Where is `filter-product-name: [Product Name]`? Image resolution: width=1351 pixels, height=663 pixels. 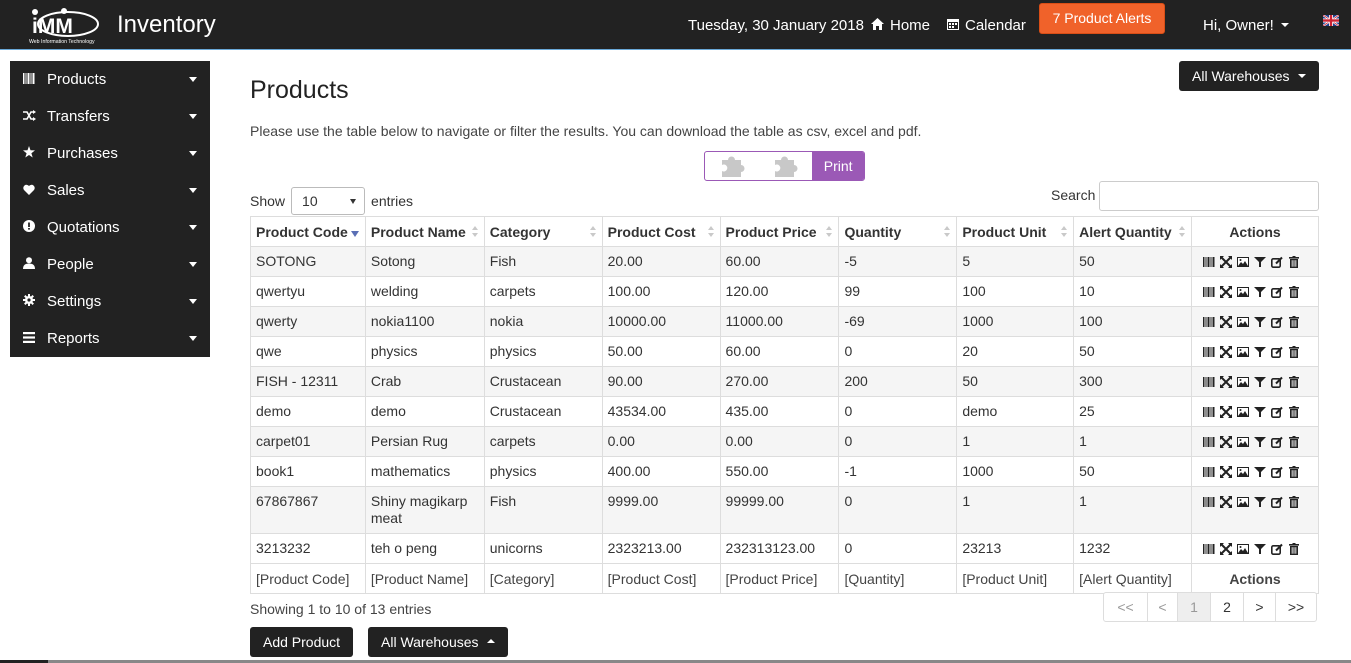
filter-product-name: [Product Name] is located at coordinates (424, 578).